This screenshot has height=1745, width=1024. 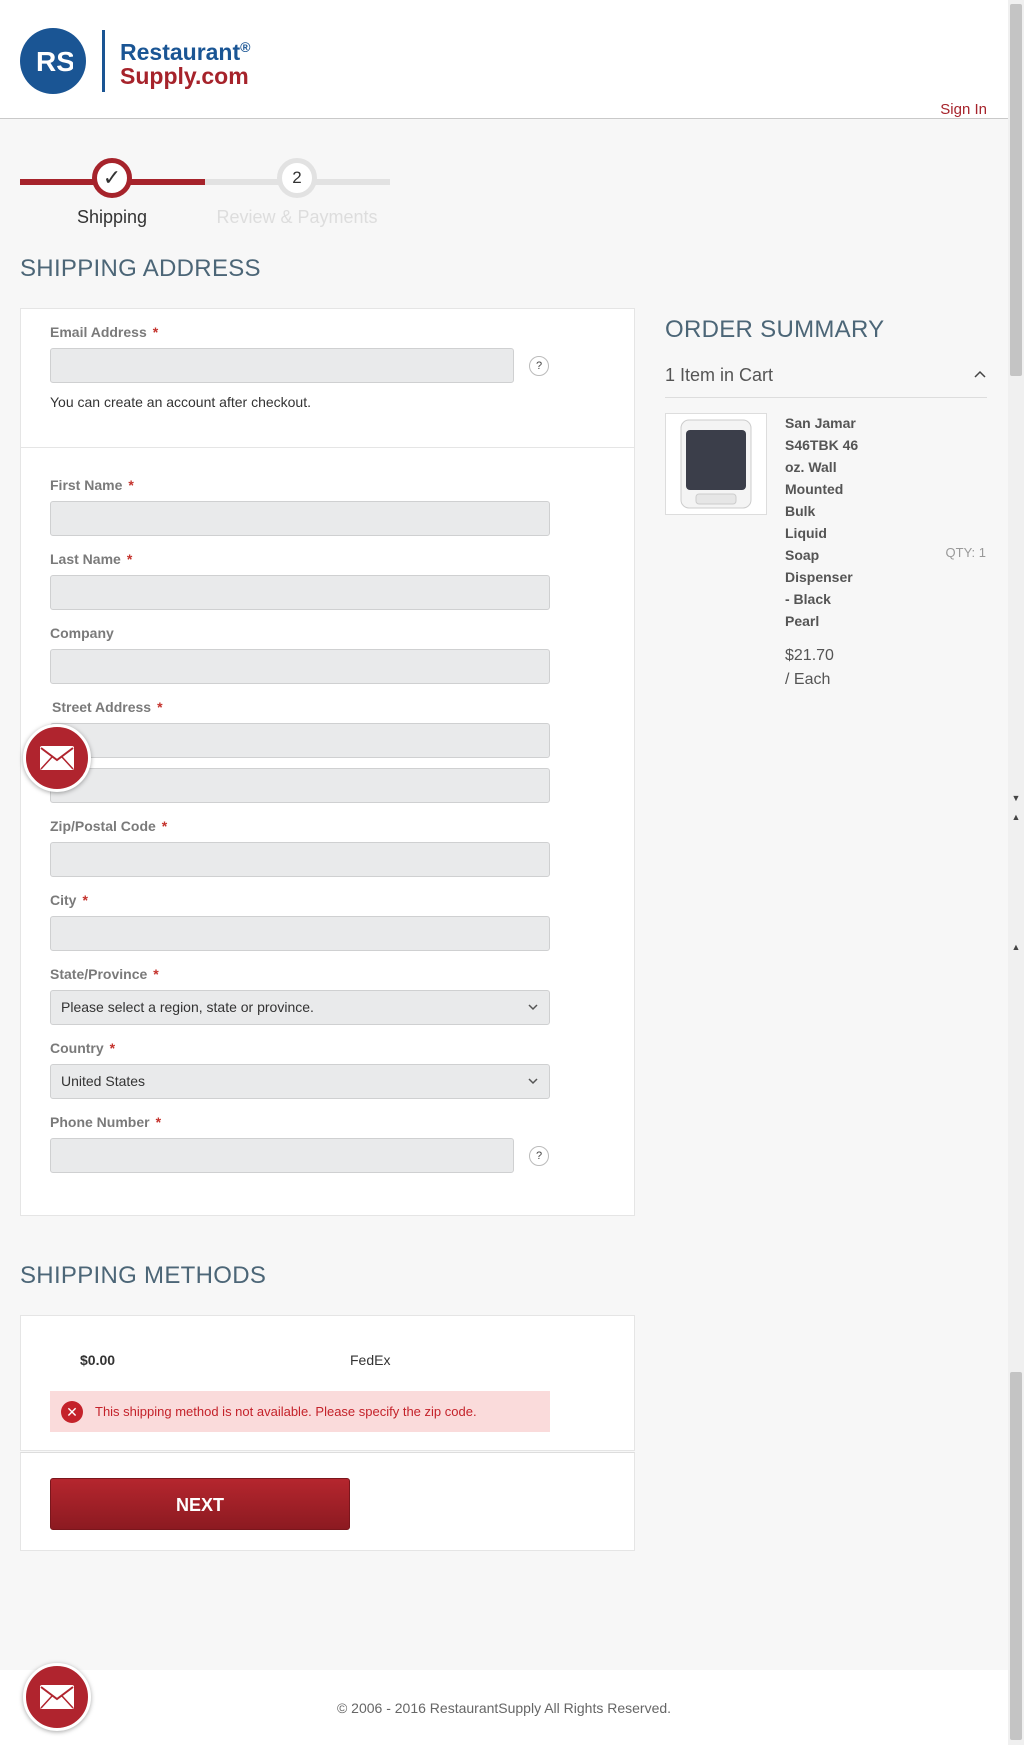 I want to click on chevron-up-icon, so click(x=980, y=376).